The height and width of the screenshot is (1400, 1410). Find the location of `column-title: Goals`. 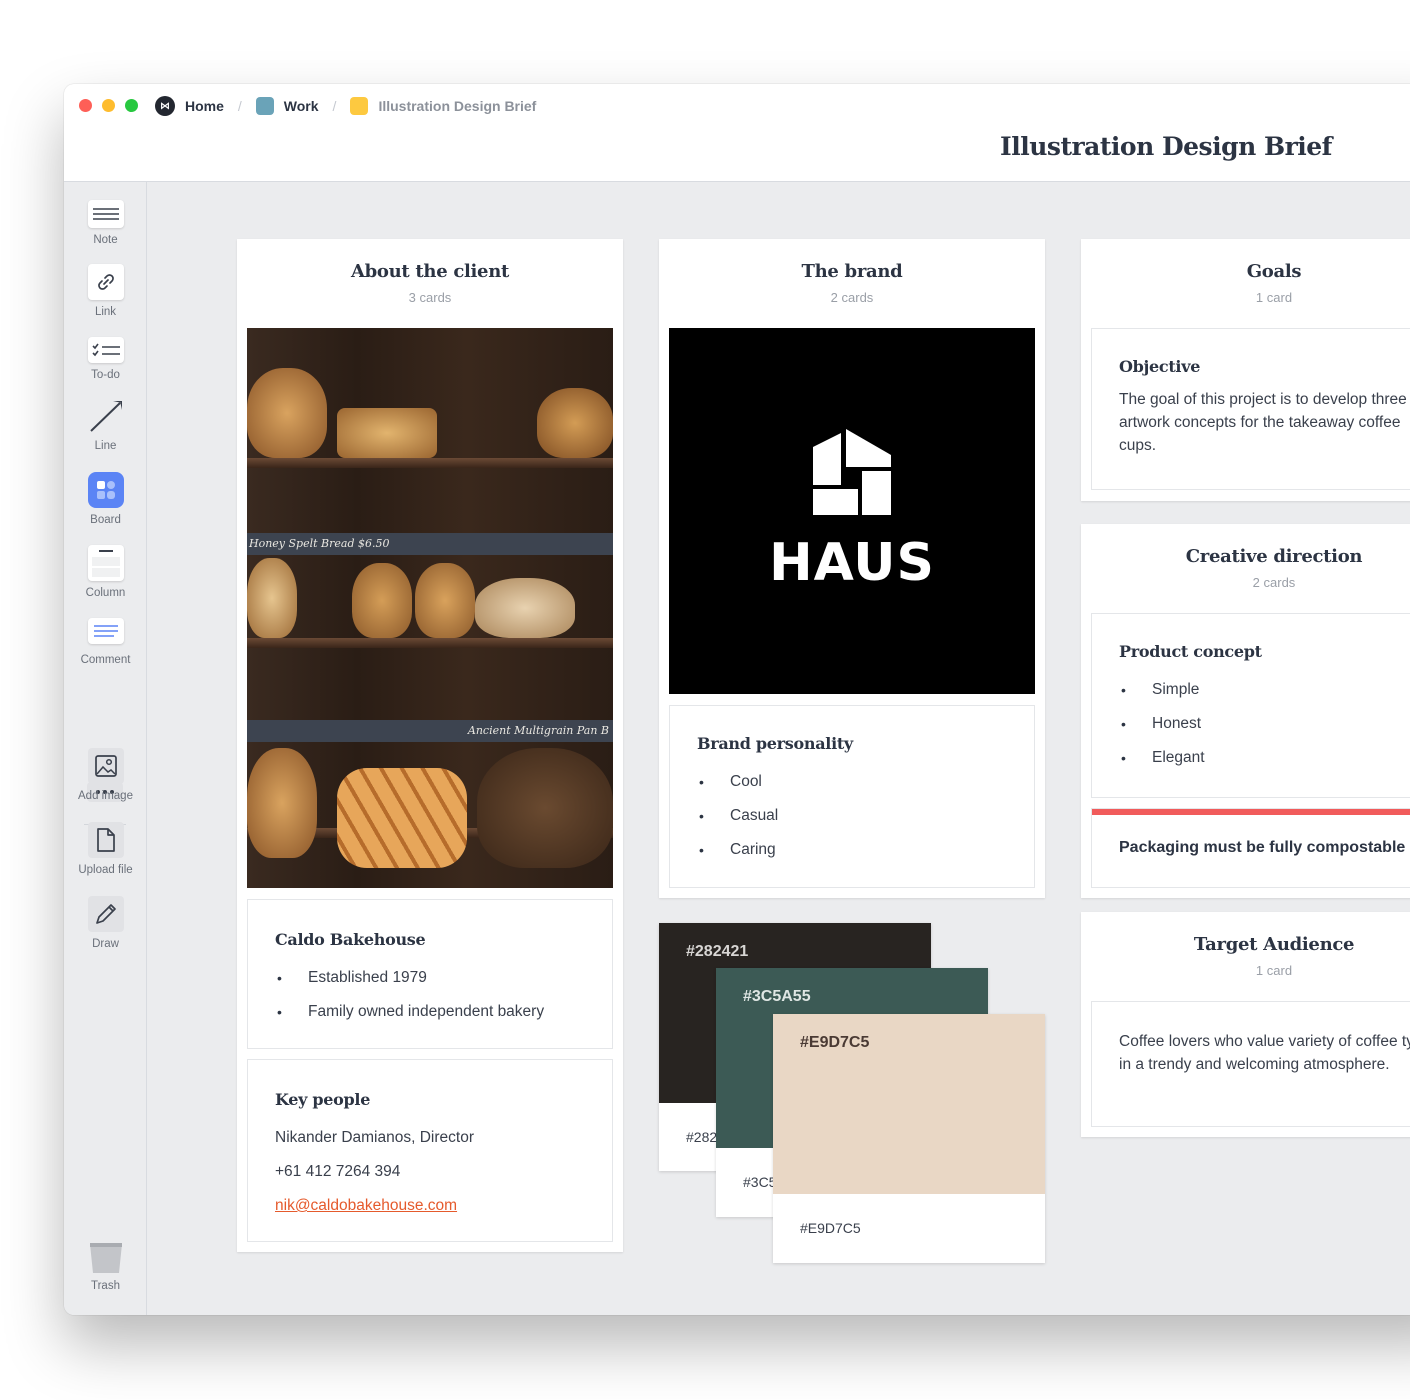

column-title: Goals is located at coordinates (1274, 271).